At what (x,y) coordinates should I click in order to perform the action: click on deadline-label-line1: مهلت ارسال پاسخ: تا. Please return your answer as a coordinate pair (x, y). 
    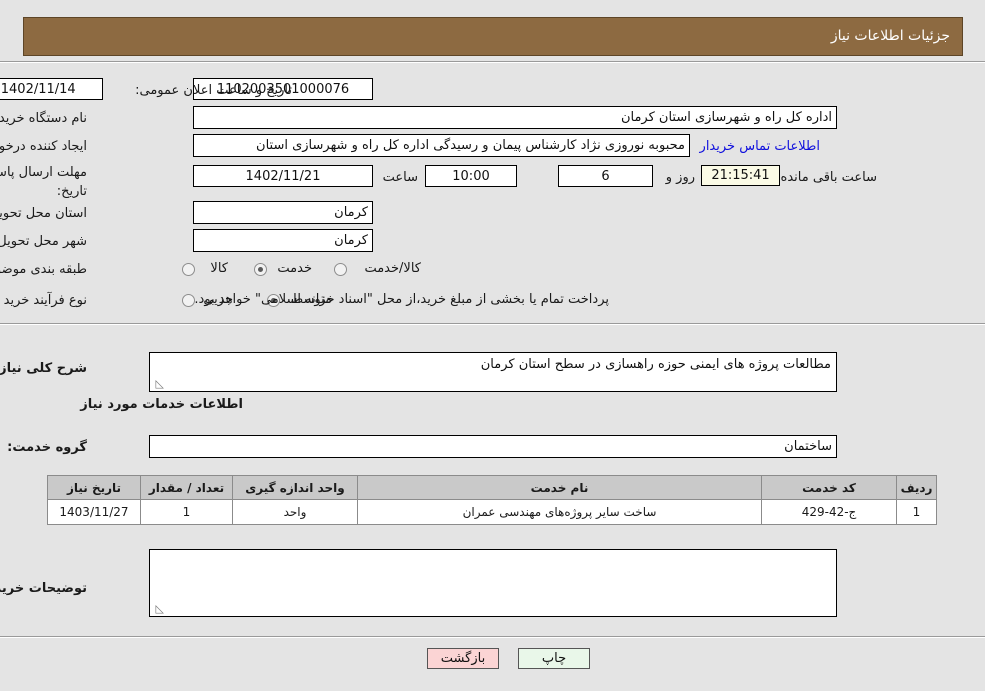
    Looking at the image, I should click on (43, 172).